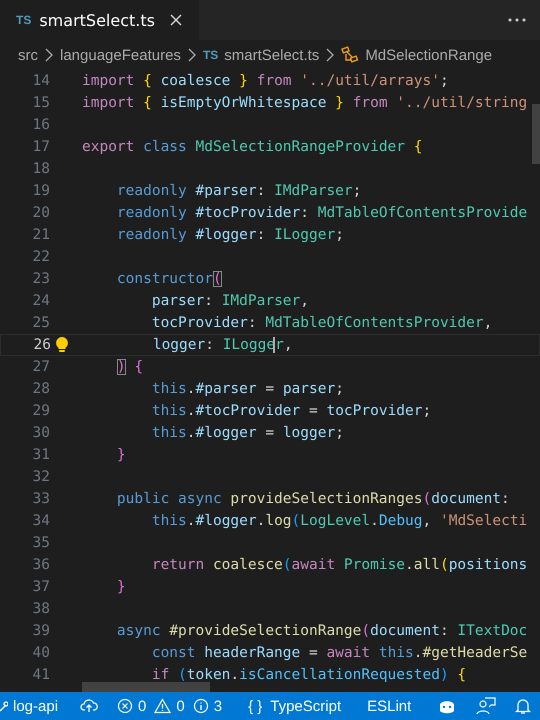  I want to click on line-number: 38, so click(41, 609).